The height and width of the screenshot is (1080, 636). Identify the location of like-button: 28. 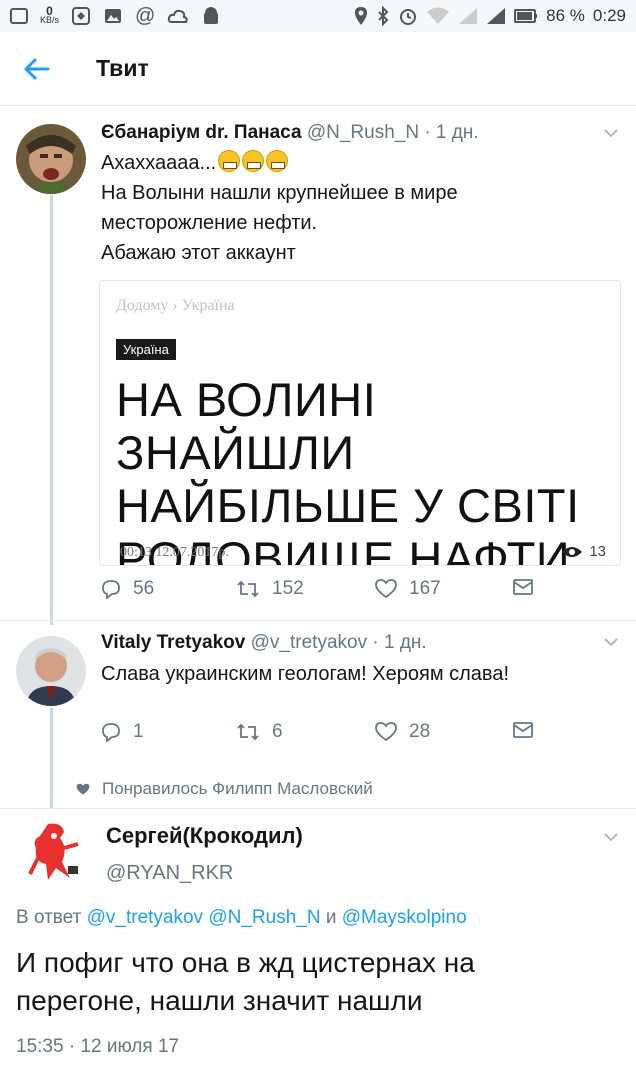
(402, 732).